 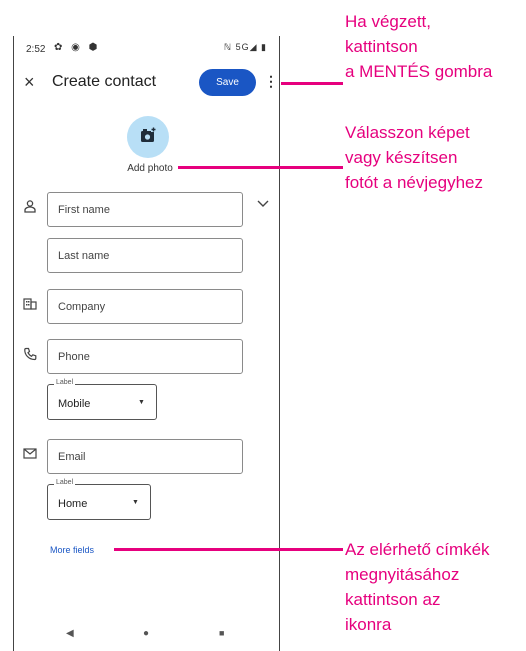 I want to click on first-name-field: First name, so click(x=145, y=209).